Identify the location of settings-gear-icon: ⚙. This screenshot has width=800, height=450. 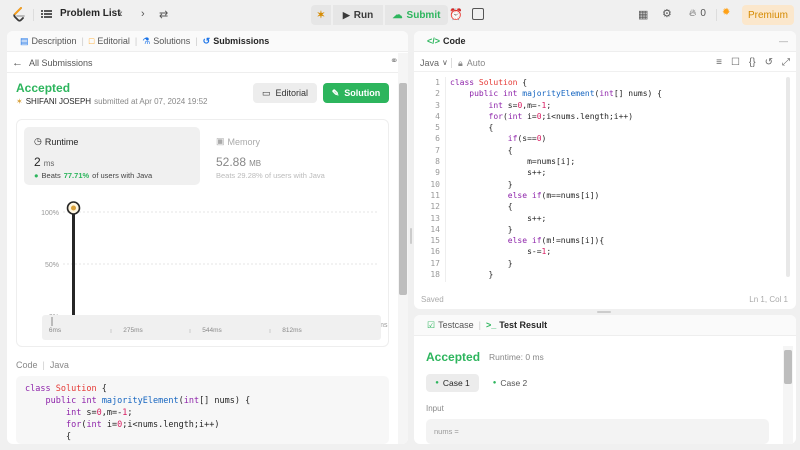
(667, 13).